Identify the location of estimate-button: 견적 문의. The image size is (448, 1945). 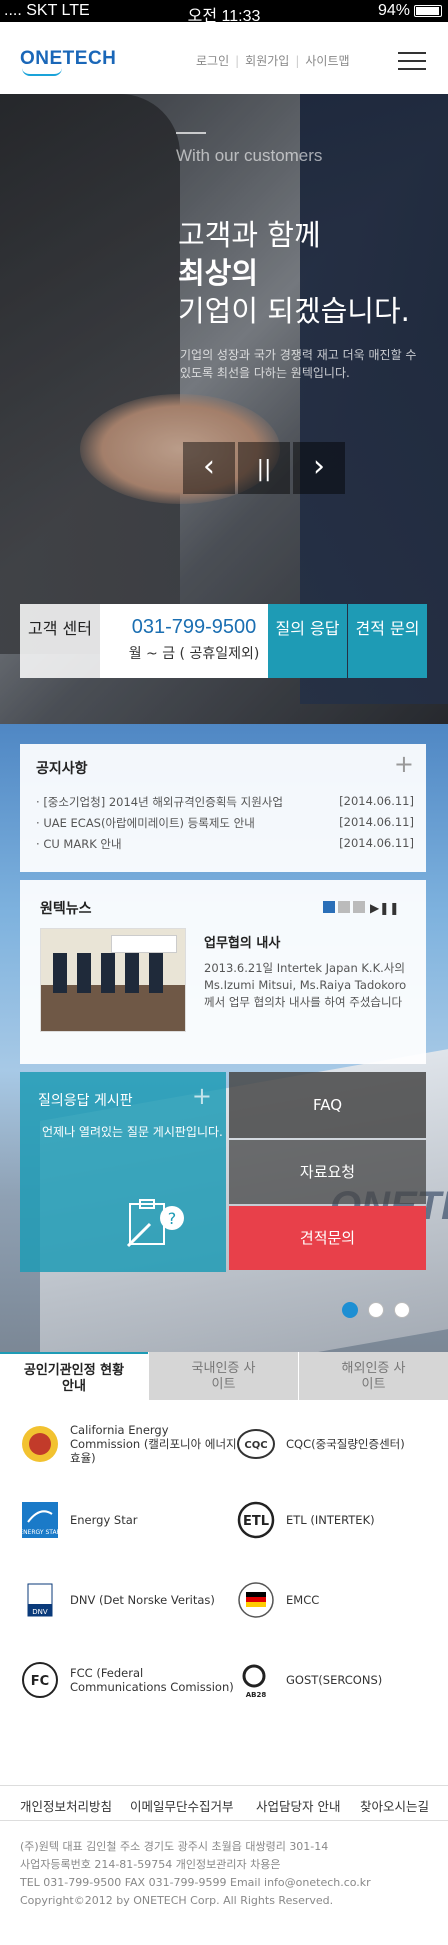
(387, 641).